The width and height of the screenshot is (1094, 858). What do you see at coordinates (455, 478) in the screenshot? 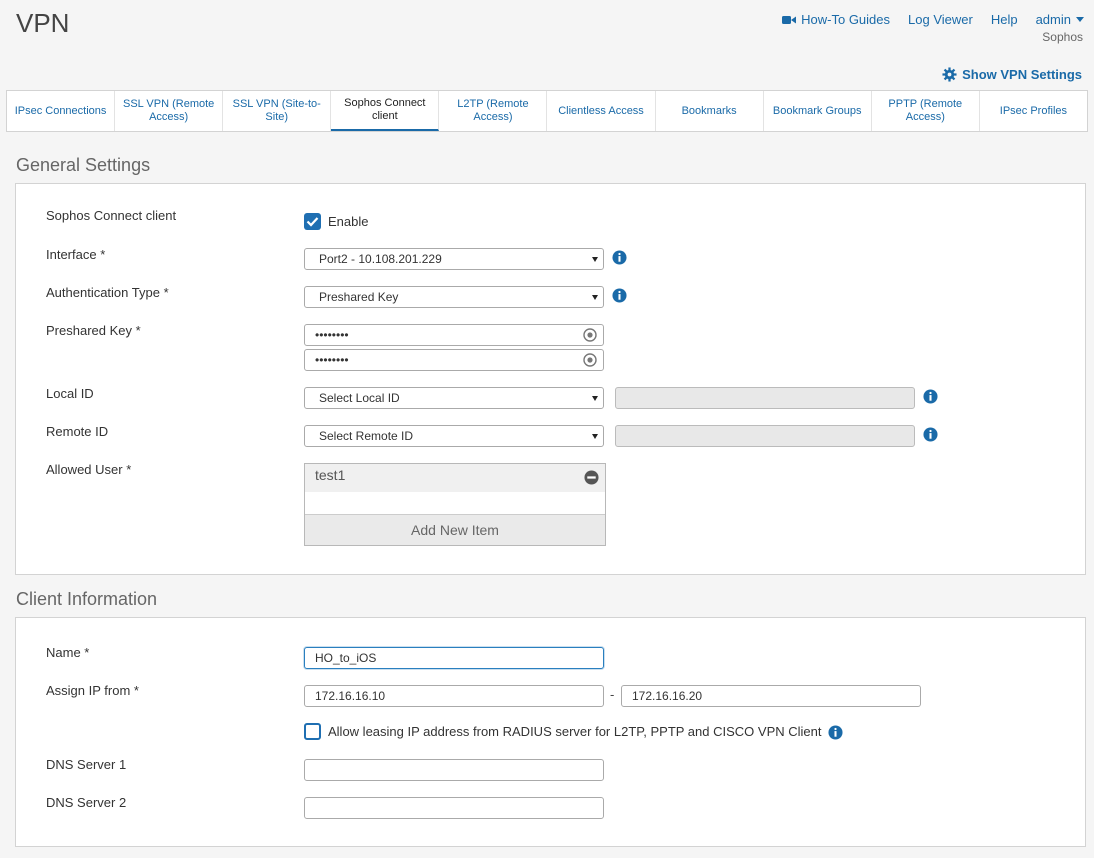
I see `list-item: test1` at bounding box center [455, 478].